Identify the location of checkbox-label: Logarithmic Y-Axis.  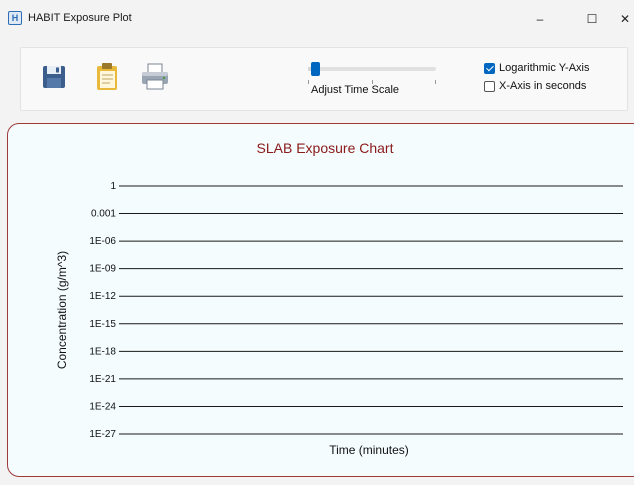
(544, 68).